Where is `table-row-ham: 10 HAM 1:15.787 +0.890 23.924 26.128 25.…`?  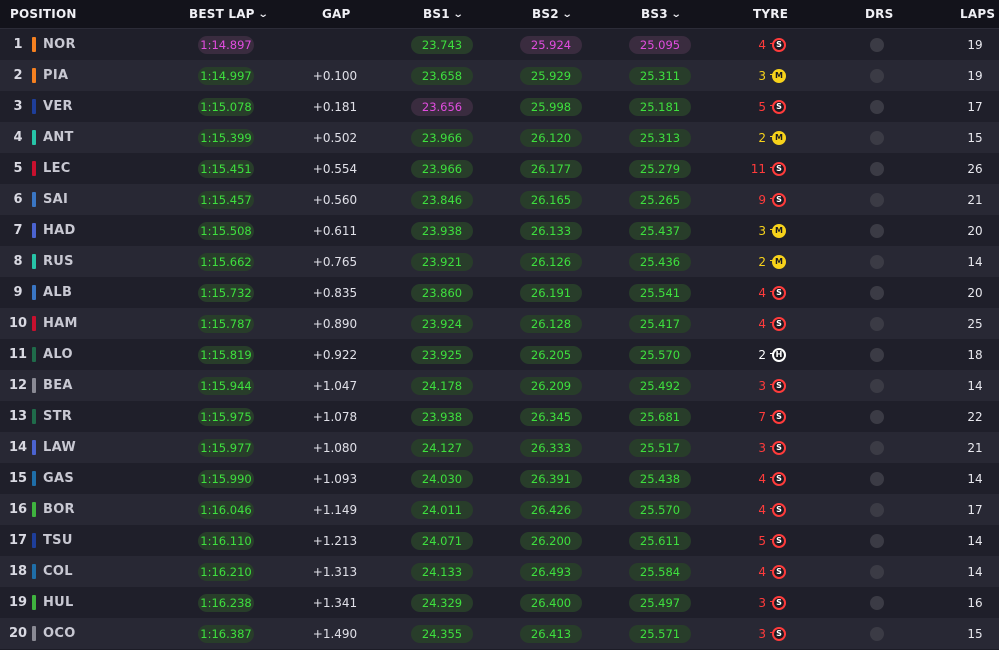
table-row-ham: 10 HAM 1:15.787 +0.890 23.924 26.128 25.… is located at coordinates (499, 323).